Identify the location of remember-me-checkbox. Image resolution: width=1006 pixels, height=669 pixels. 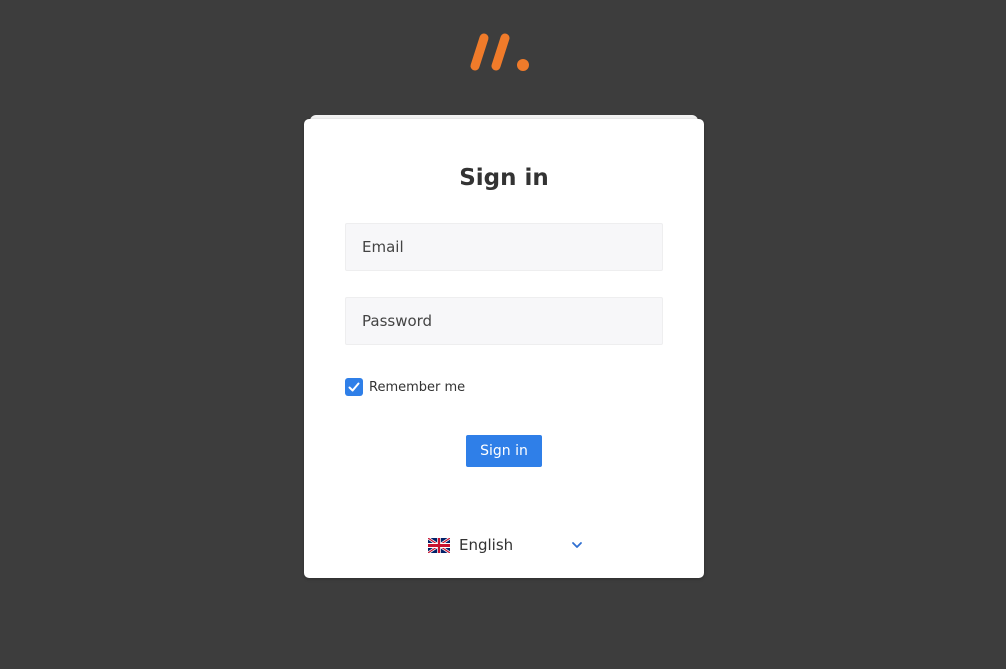
(354, 387).